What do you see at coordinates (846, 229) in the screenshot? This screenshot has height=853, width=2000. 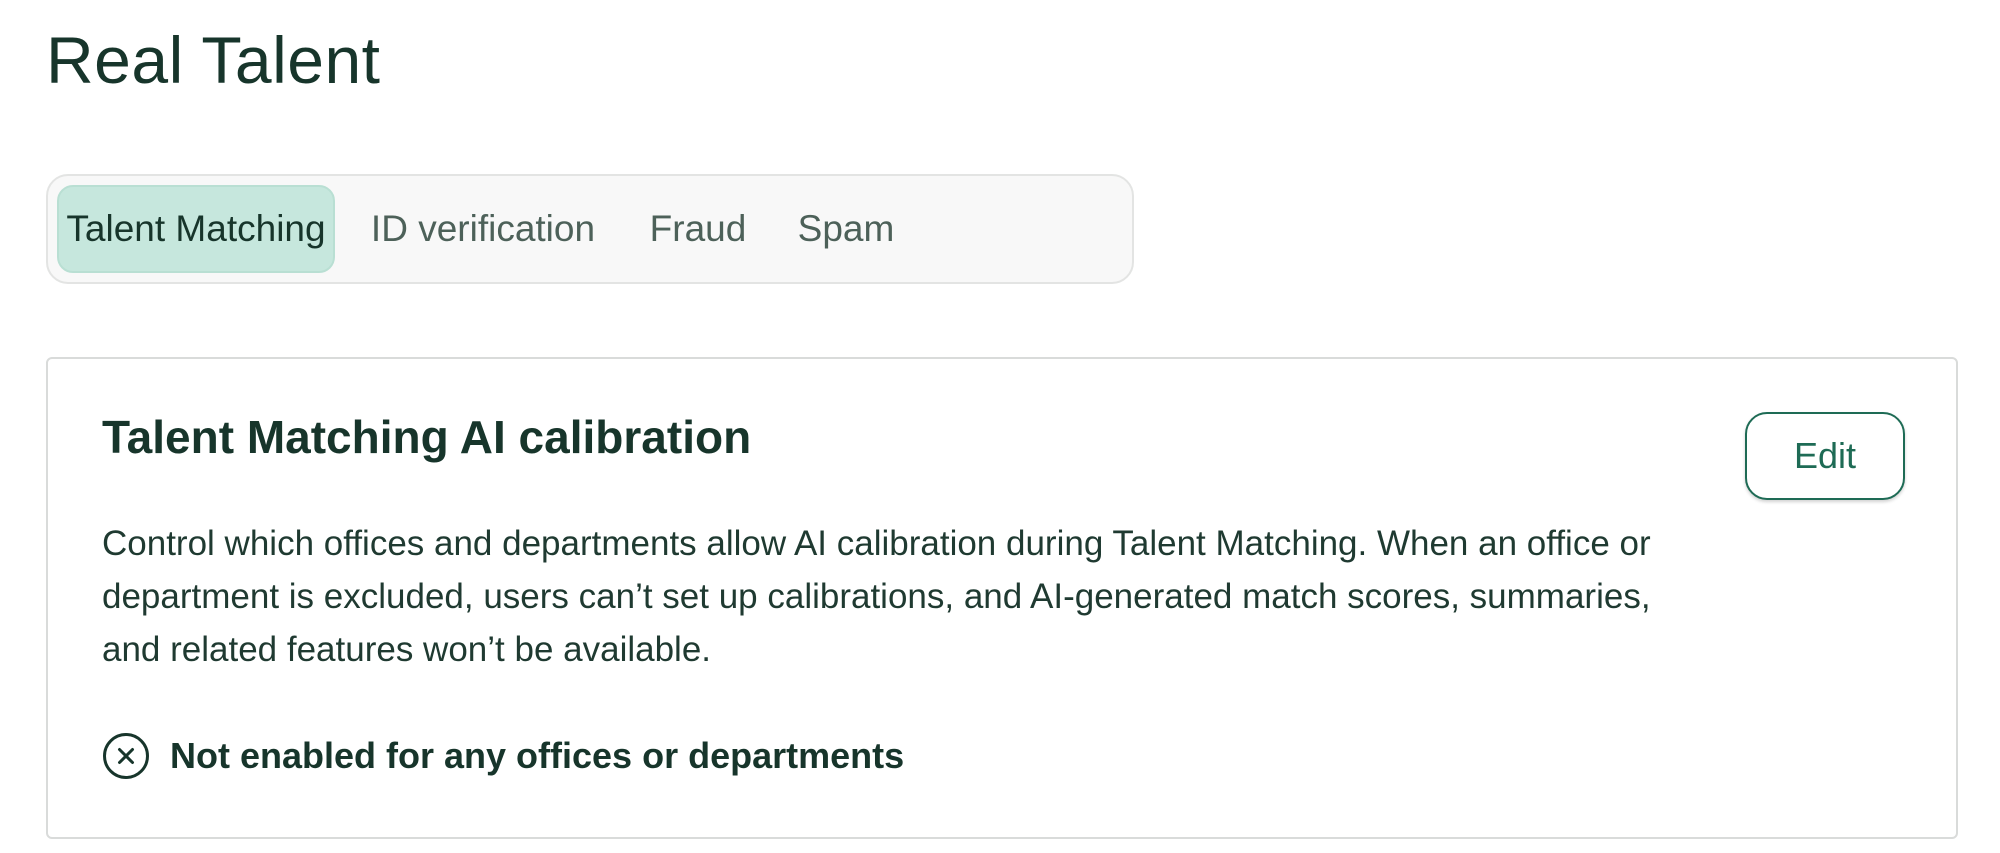 I see `tab-spam: Spam` at bounding box center [846, 229].